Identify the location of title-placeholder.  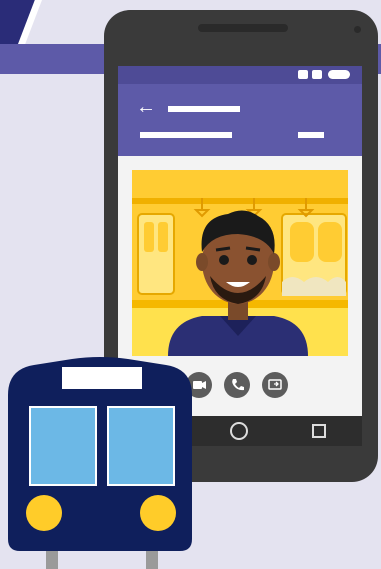
(204, 109).